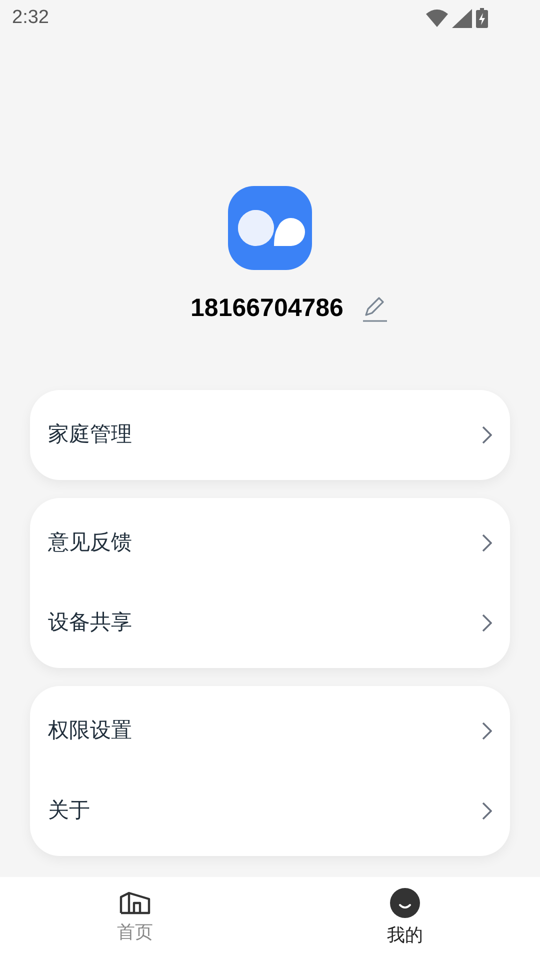  Describe the element at coordinates (270, 810) in the screenshot. I see `menu-item: 关于` at that location.